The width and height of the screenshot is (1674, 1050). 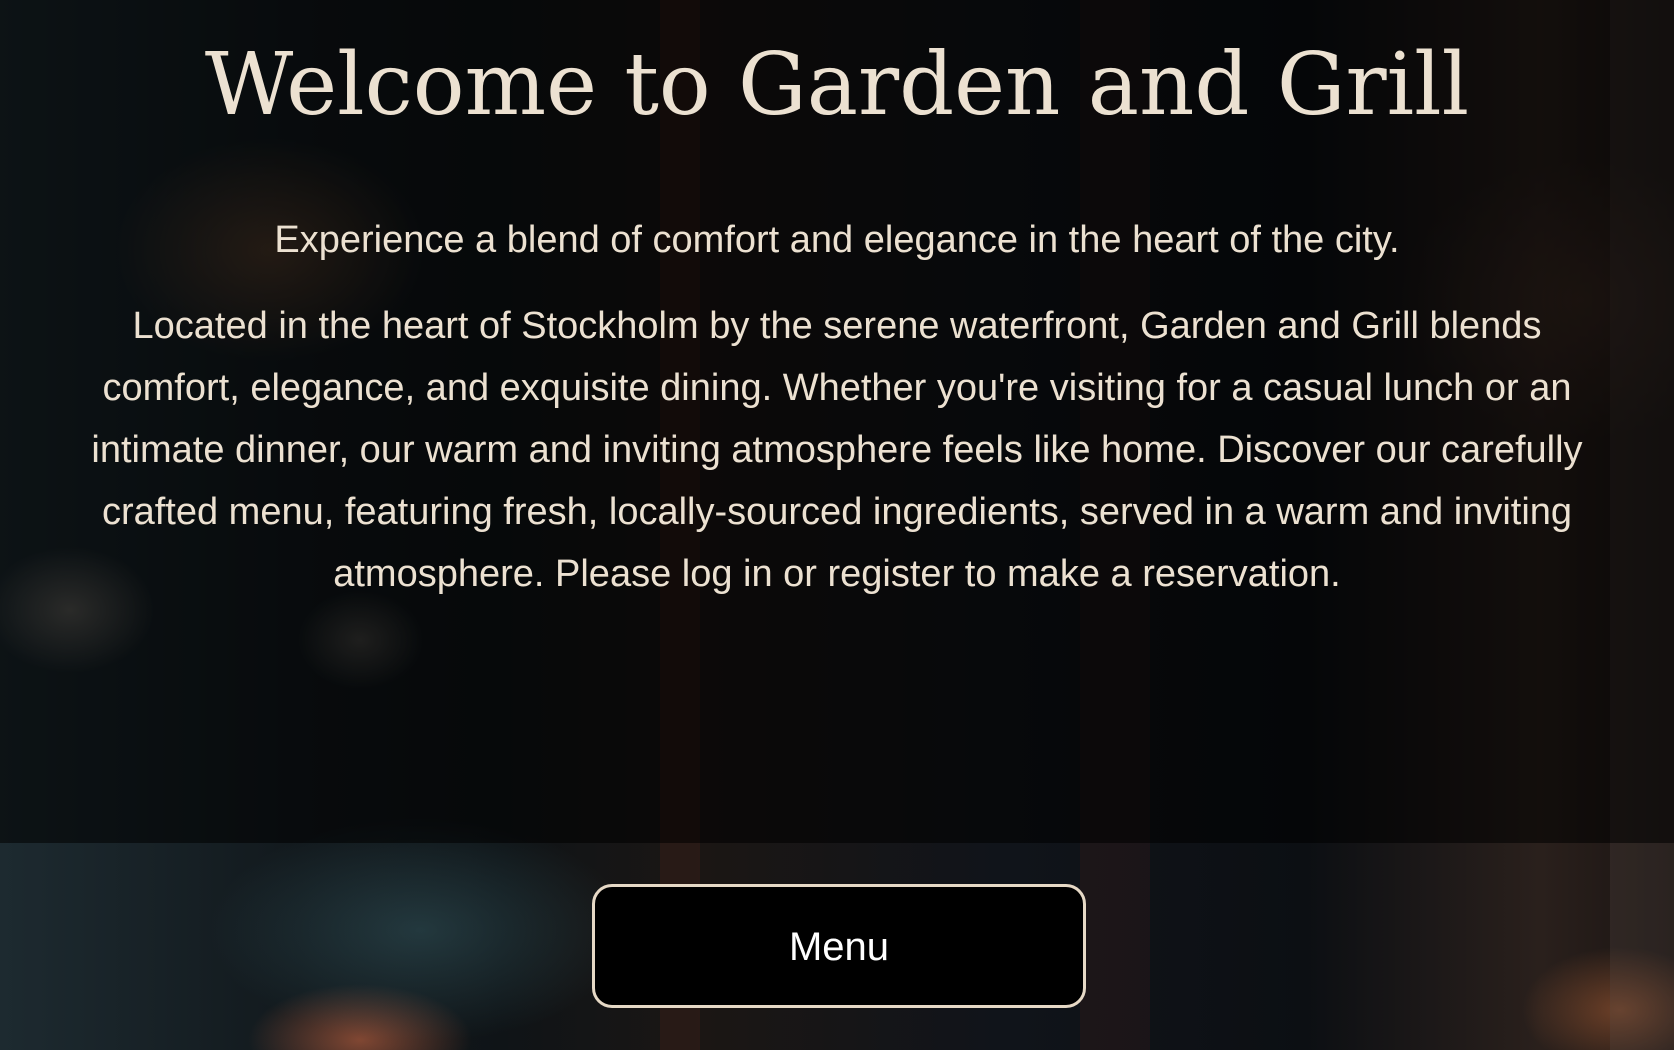 I want to click on menu-button: Menu, so click(x=839, y=946).